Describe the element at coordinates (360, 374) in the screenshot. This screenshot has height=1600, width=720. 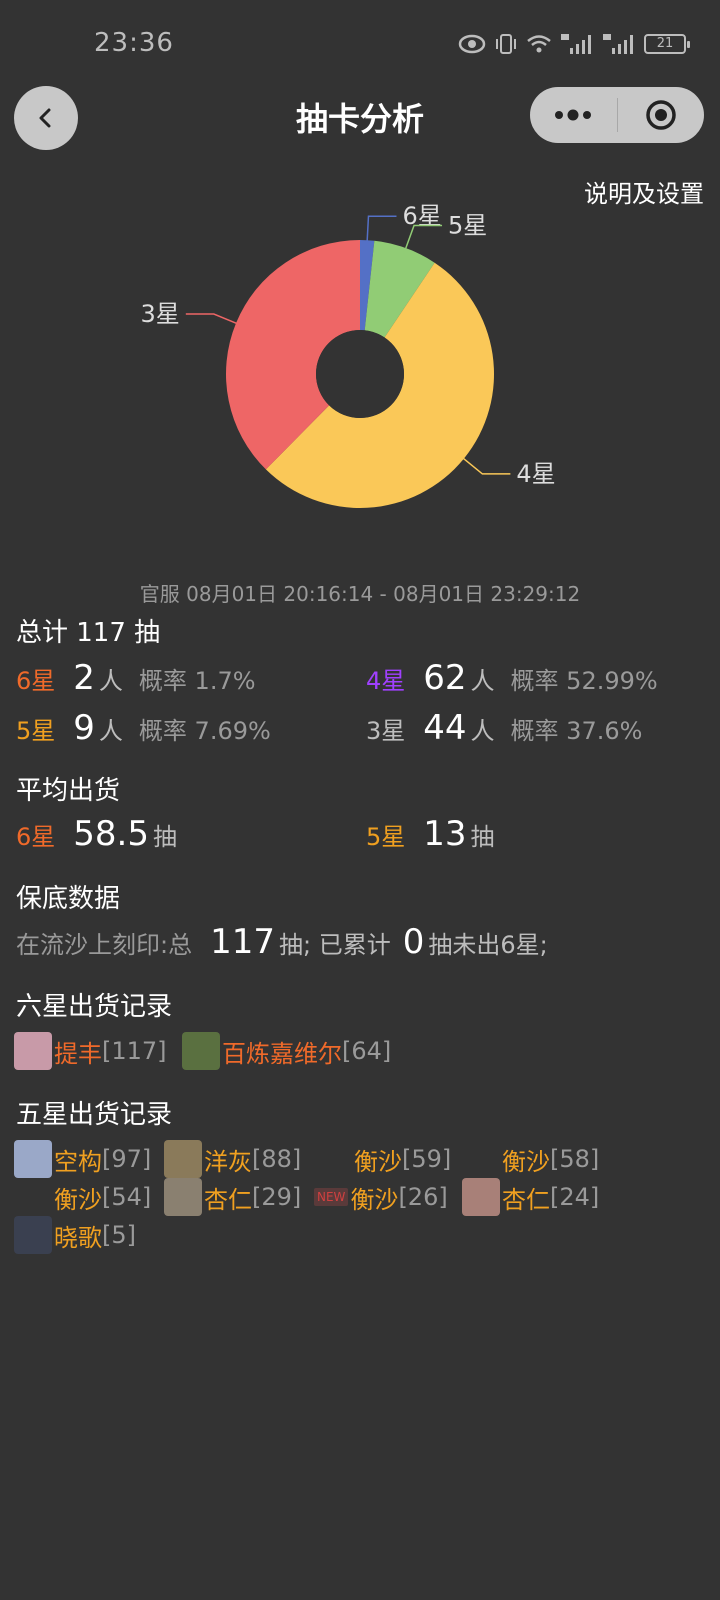
I see `donut-hole` at that location.